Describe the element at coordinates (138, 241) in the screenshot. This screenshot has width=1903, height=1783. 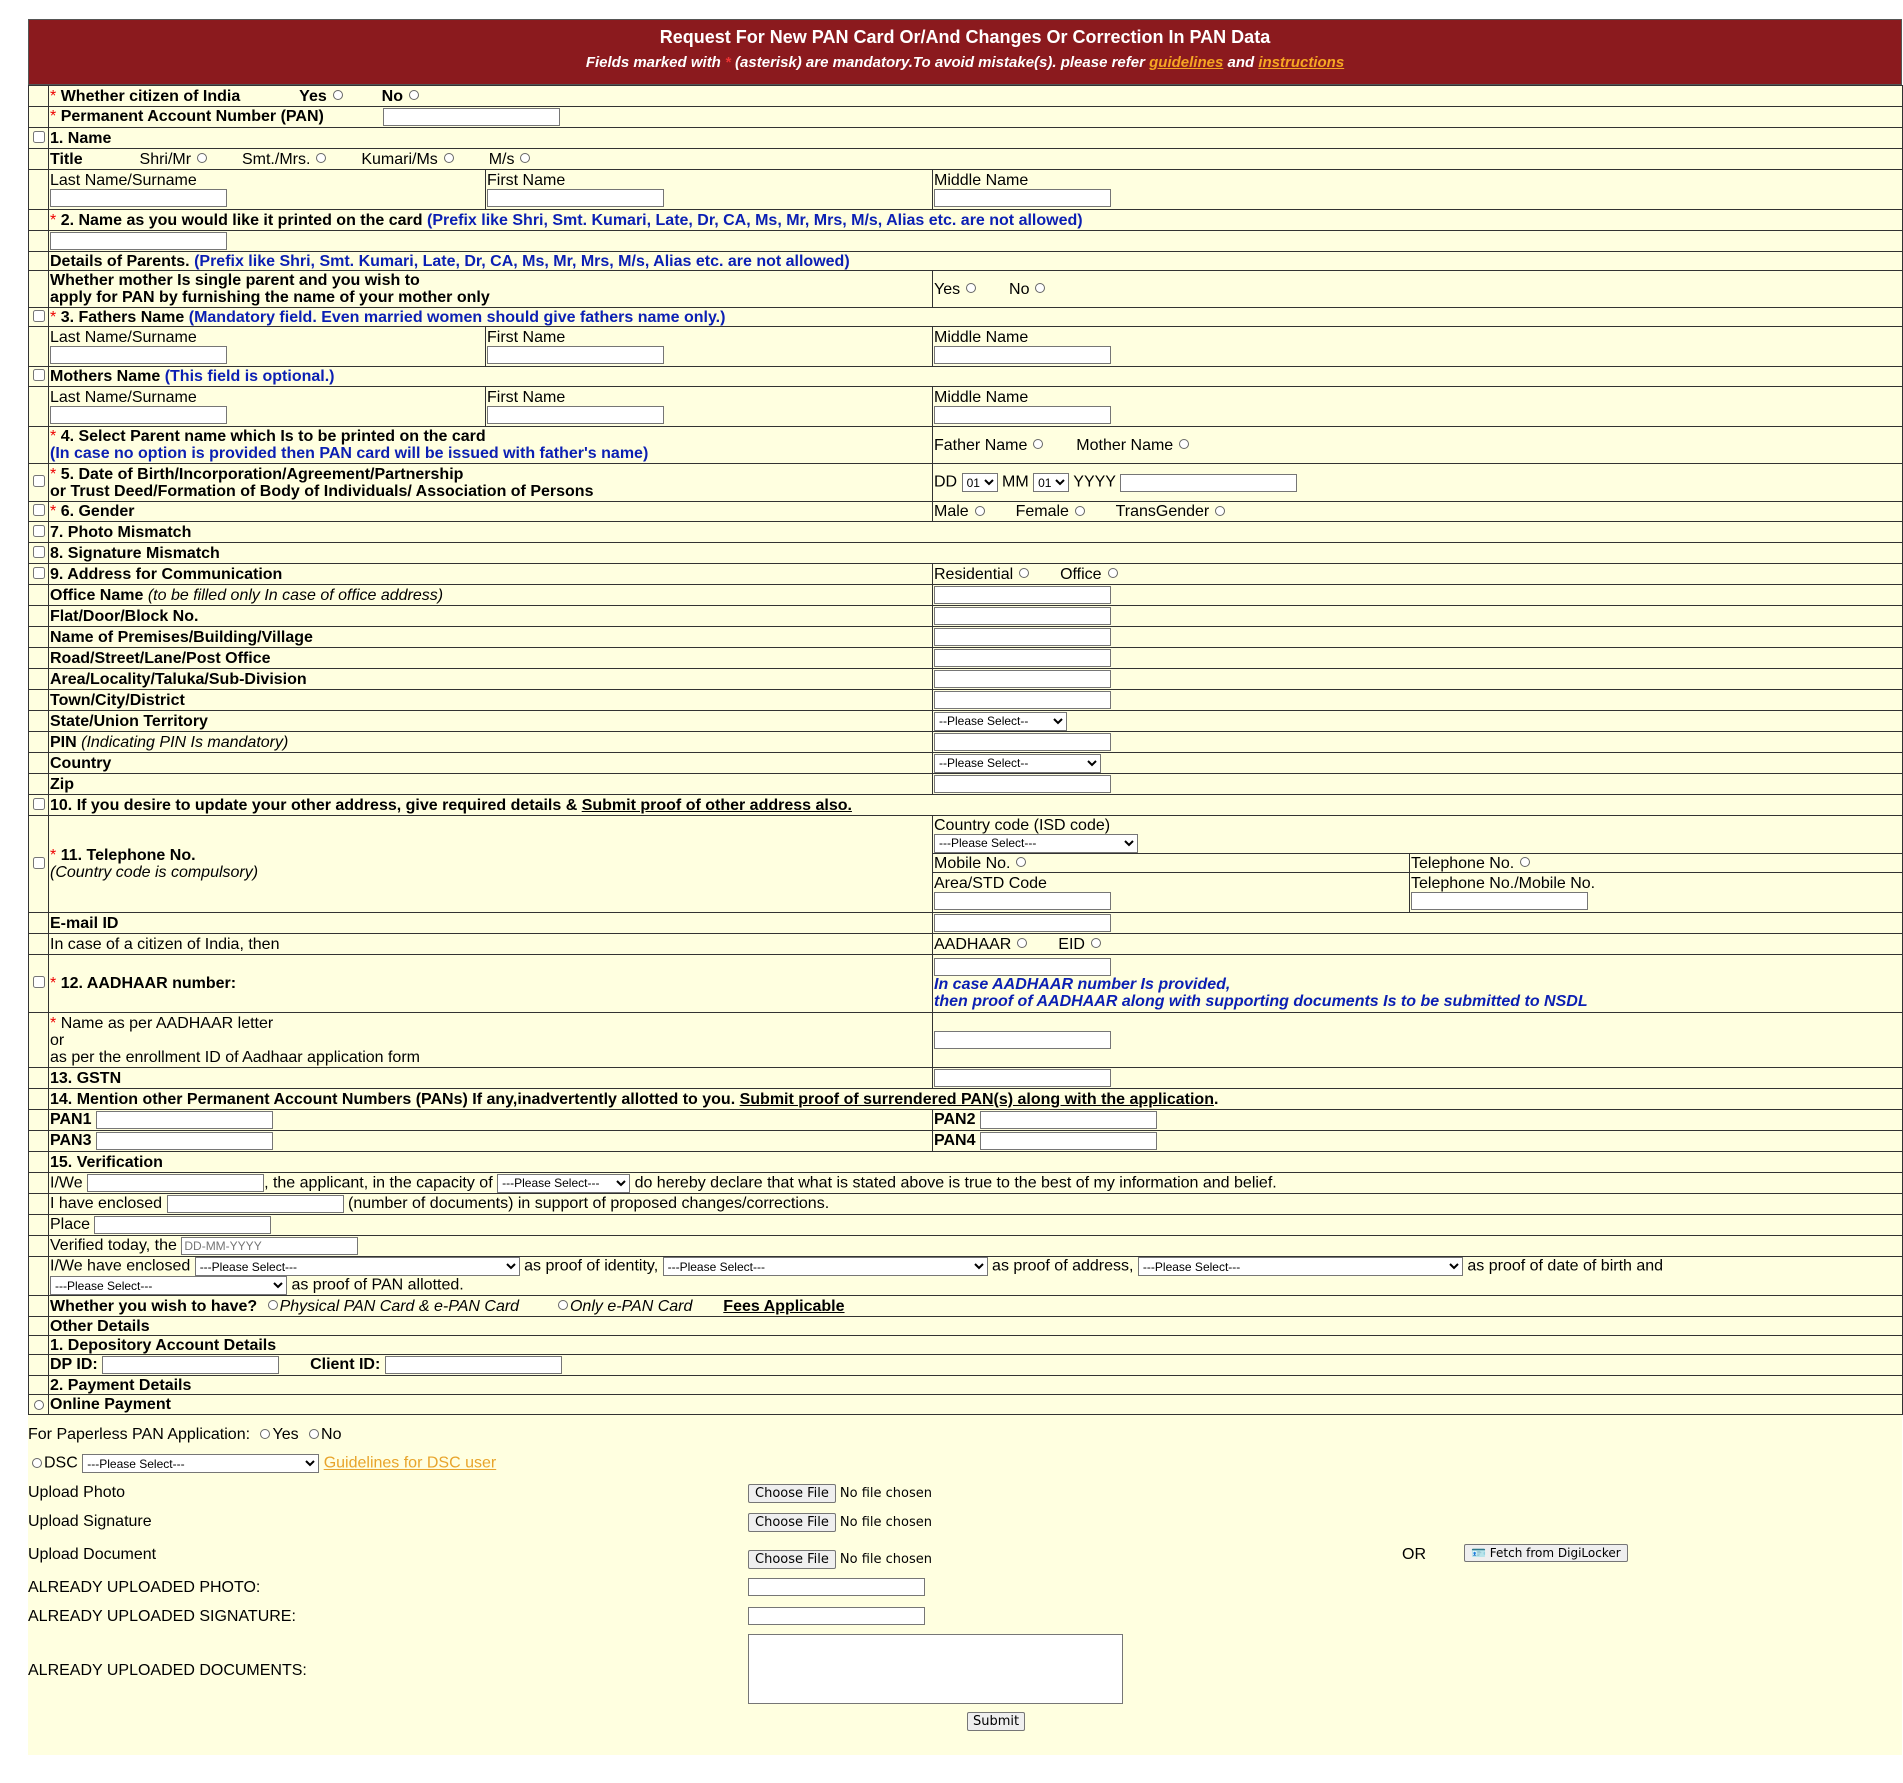
I see `printed-name-input` at that location.